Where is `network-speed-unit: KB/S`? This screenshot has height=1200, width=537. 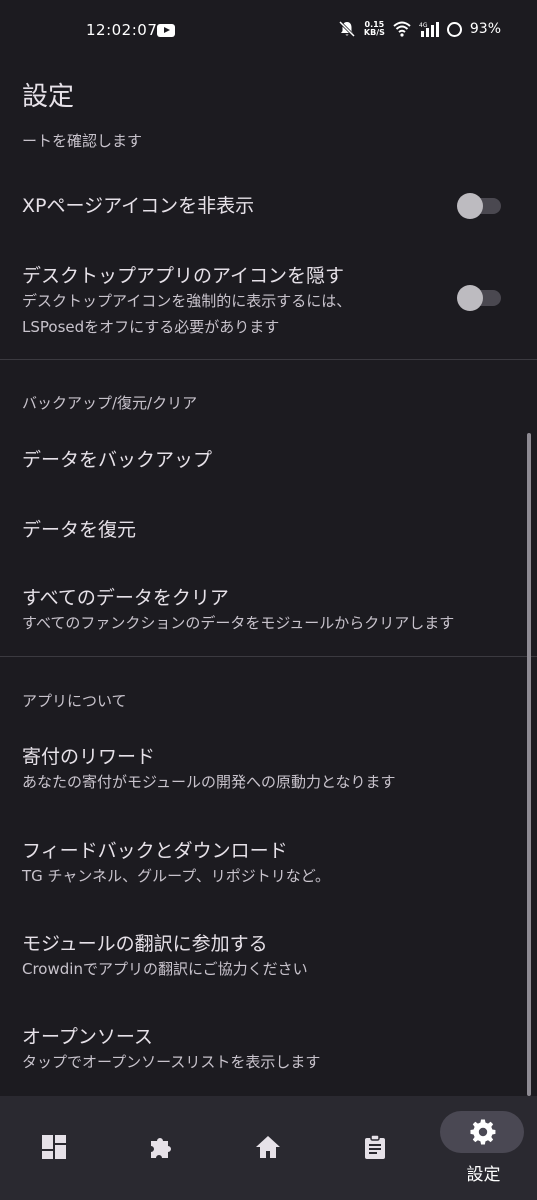 network-speed-unit: KB/S is located at coordinates (374, 32).